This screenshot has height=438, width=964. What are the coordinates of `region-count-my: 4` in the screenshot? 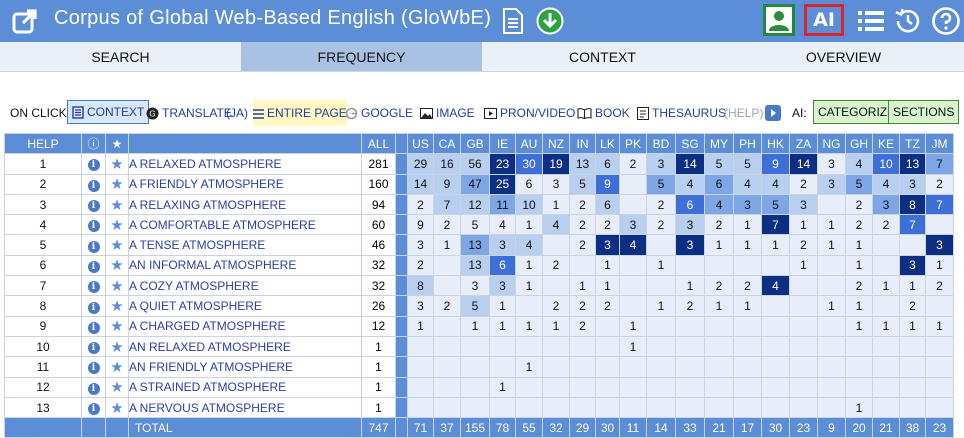 It's located at (719, 204).